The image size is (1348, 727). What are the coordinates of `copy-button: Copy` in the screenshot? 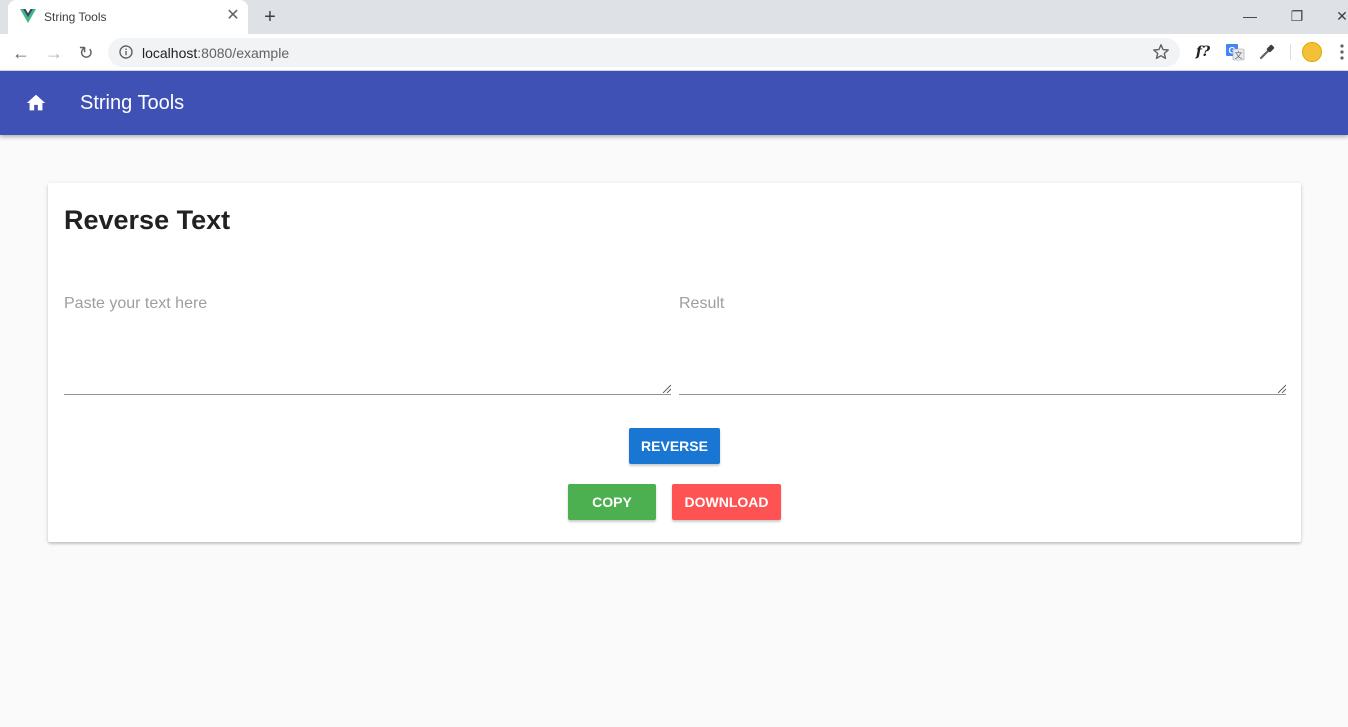 It's located at (612, 502).